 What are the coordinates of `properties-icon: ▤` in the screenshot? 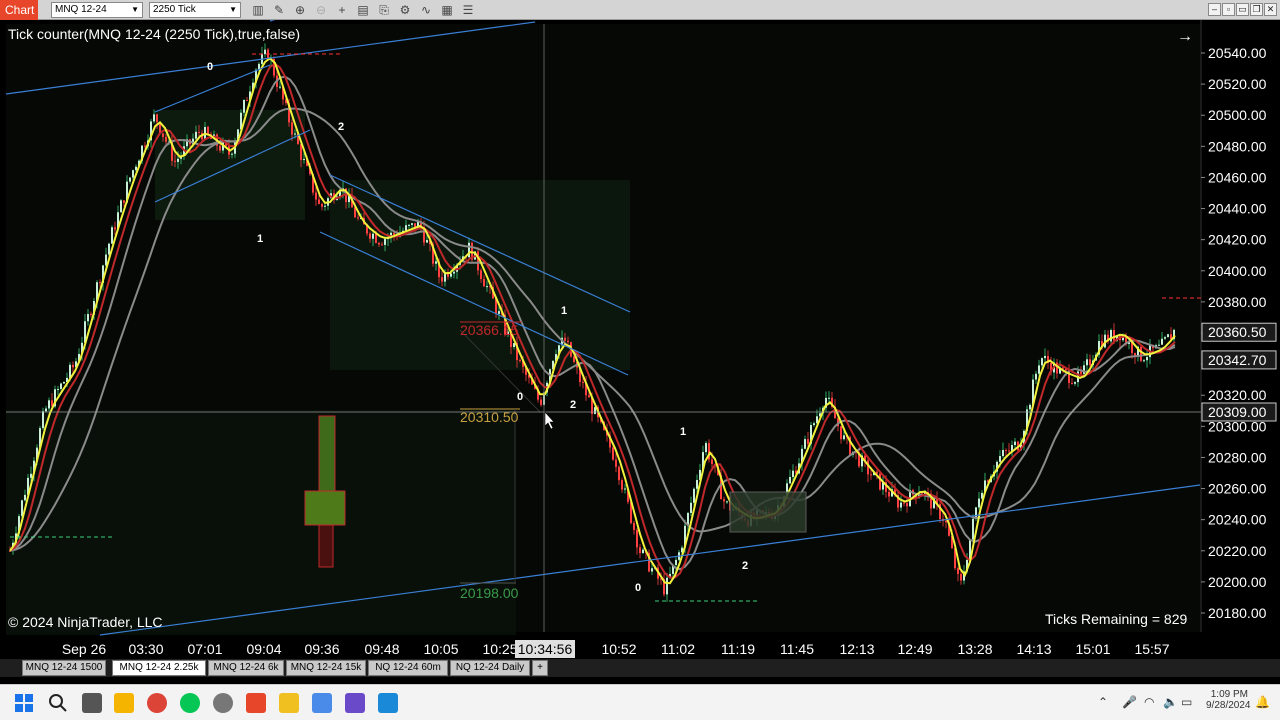 It's located at (363, 10).